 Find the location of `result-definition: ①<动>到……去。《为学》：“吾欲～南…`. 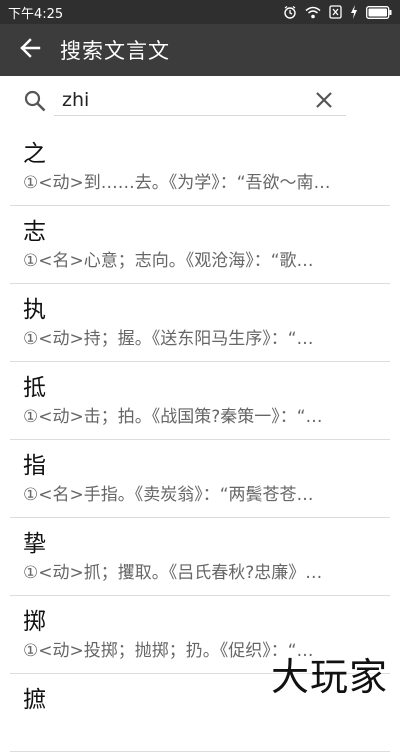

result-definition: ①<动>到……去。《为学》：“吾欲～南… is located at coordinates (177, 183).